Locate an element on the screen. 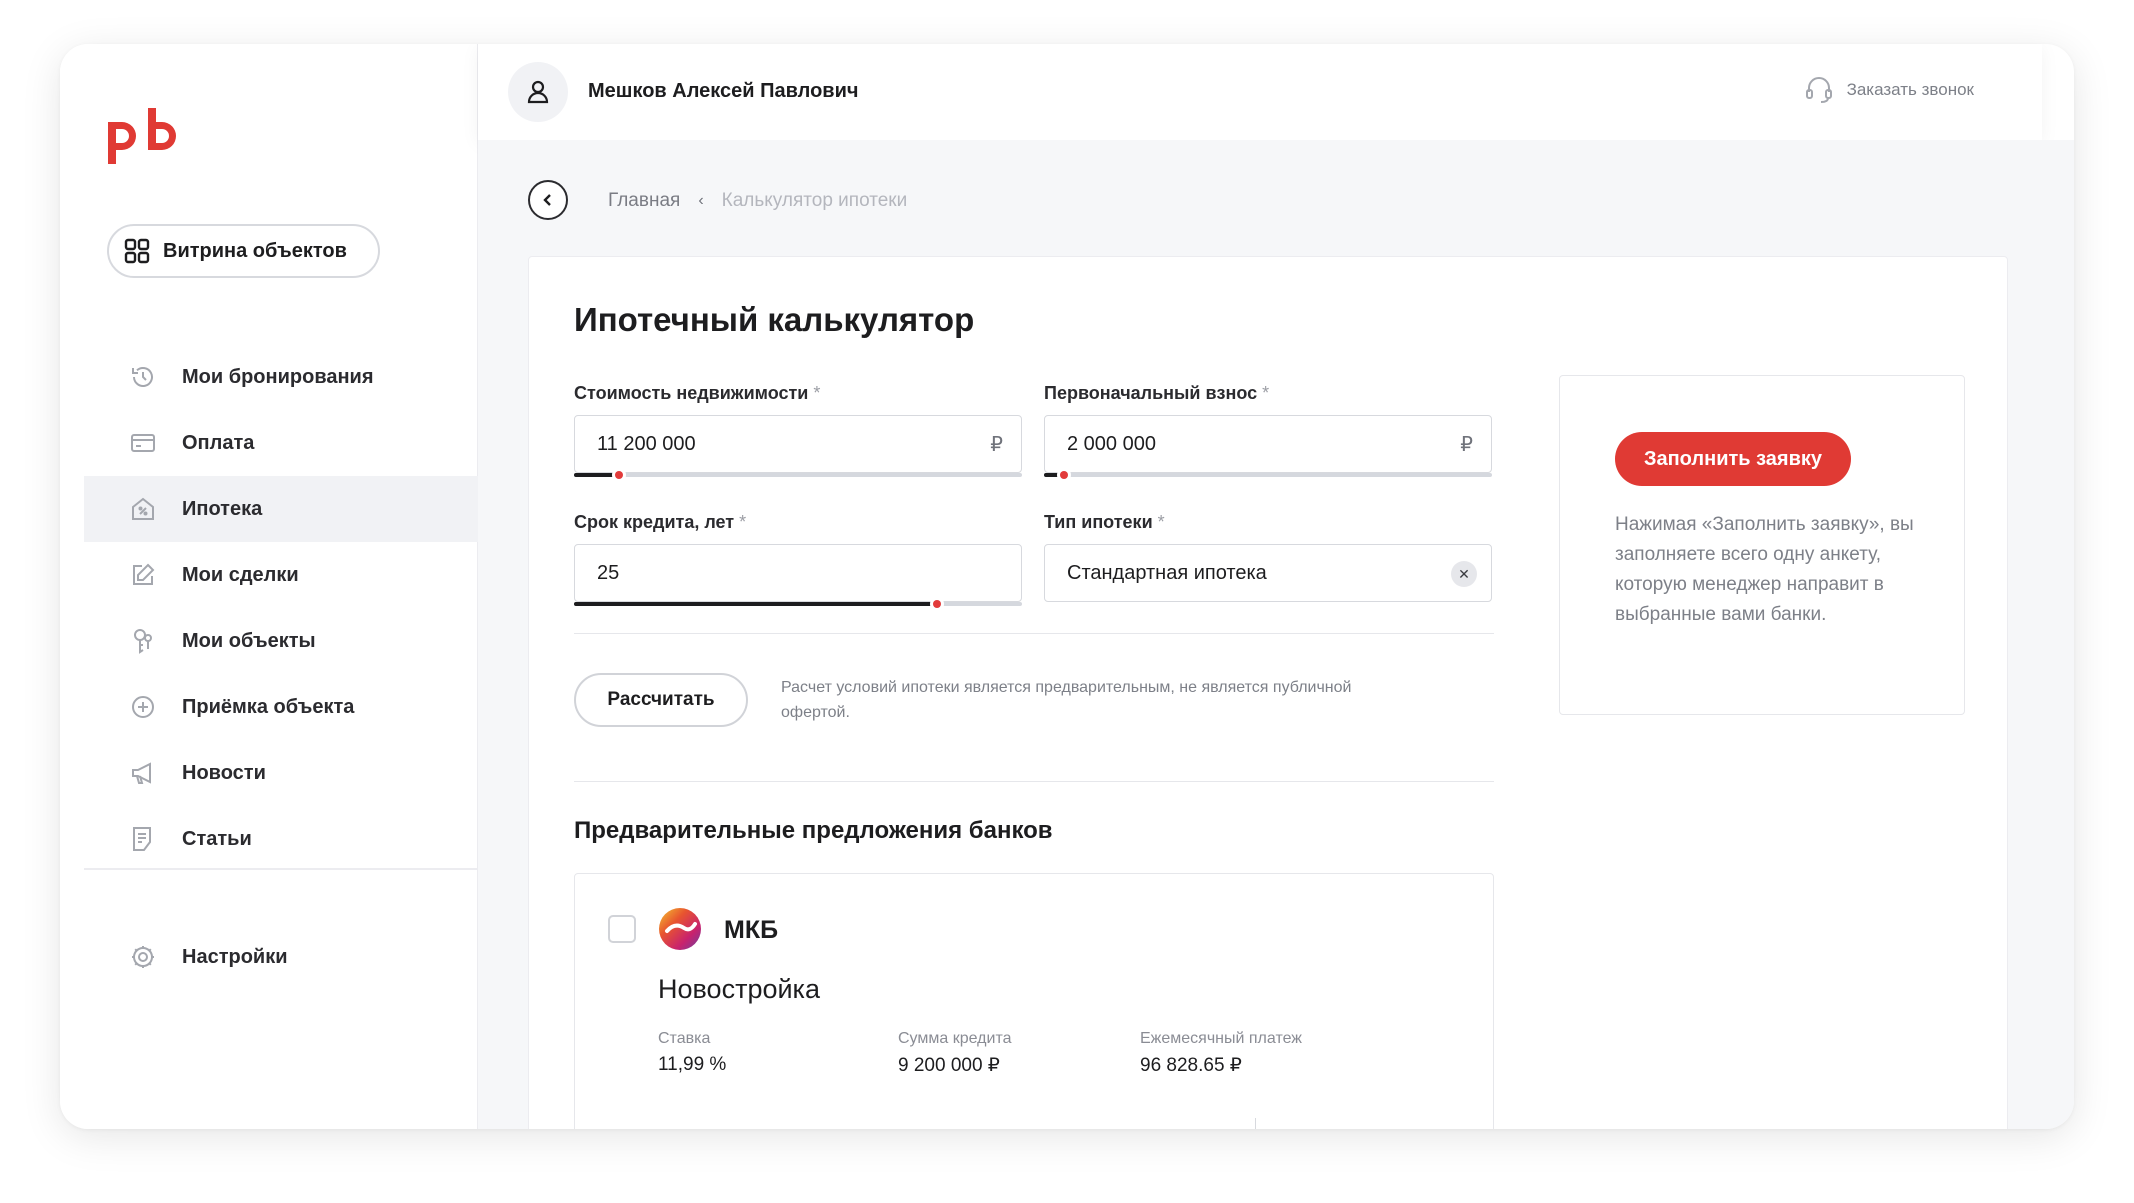  down-payment-slider-thumb is located at coordinates (1064, 475).